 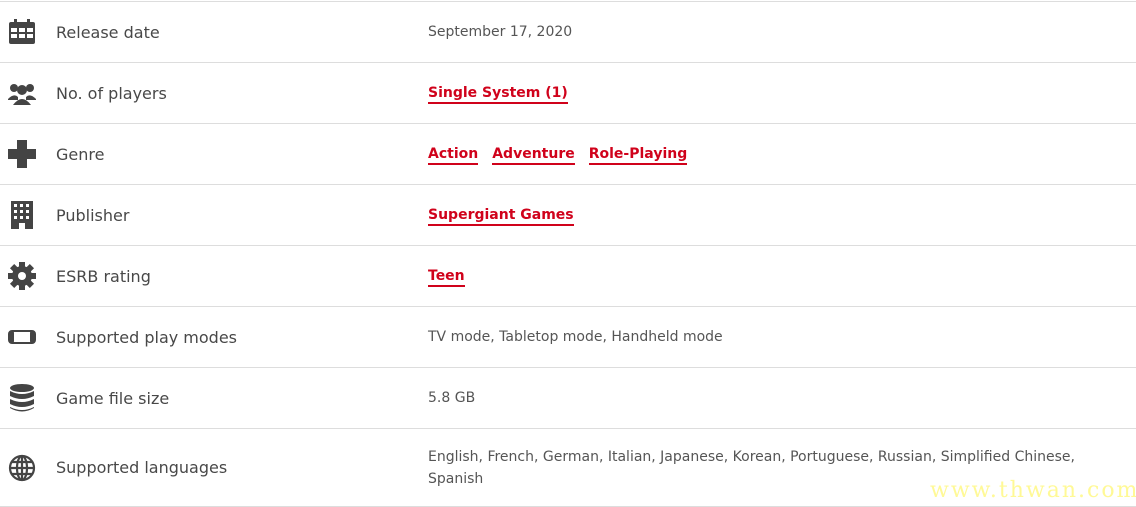 What do you see at coordinates (22, 398) in the screenshot?
I see `database-icon` at bounding box center [22, 398].